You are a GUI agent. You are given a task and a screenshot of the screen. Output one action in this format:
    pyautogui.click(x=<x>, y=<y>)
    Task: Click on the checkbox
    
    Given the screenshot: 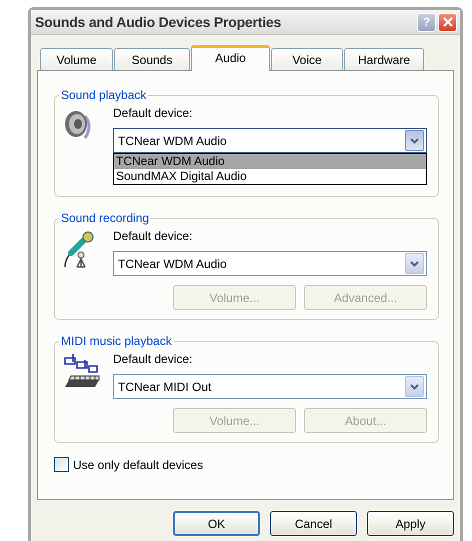 What is the action you would take?
    pyautogui.click(x=61, y=464)
    